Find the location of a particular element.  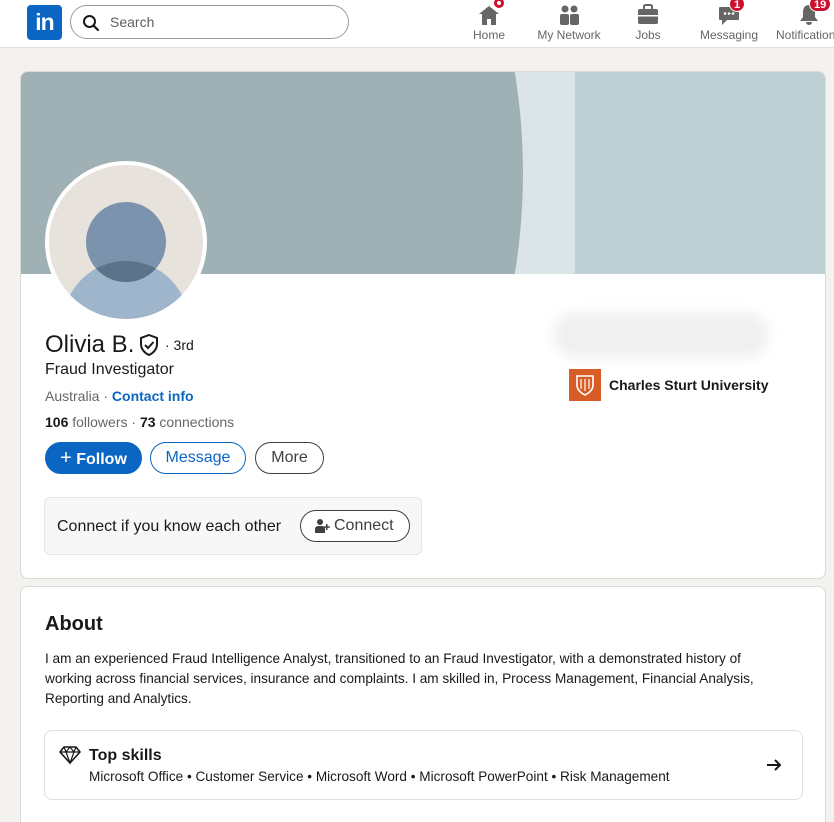

followers-label: followers is located at coordinates (98, 422).